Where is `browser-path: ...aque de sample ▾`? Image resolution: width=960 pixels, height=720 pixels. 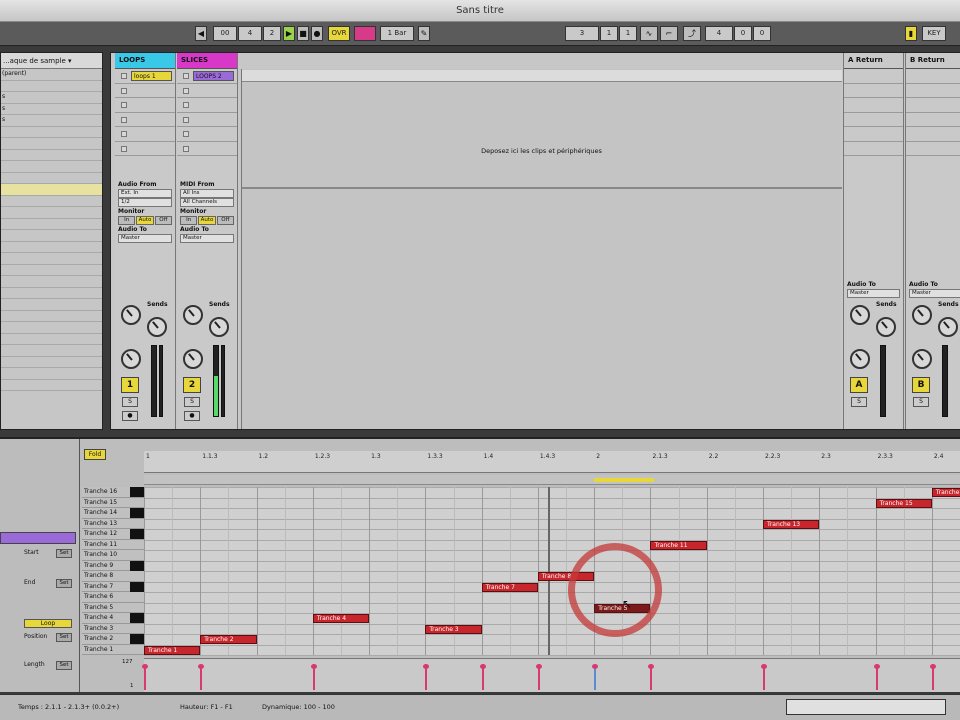
browser-path: ...aque de sample ▾ is located at coordinates (51, 61).